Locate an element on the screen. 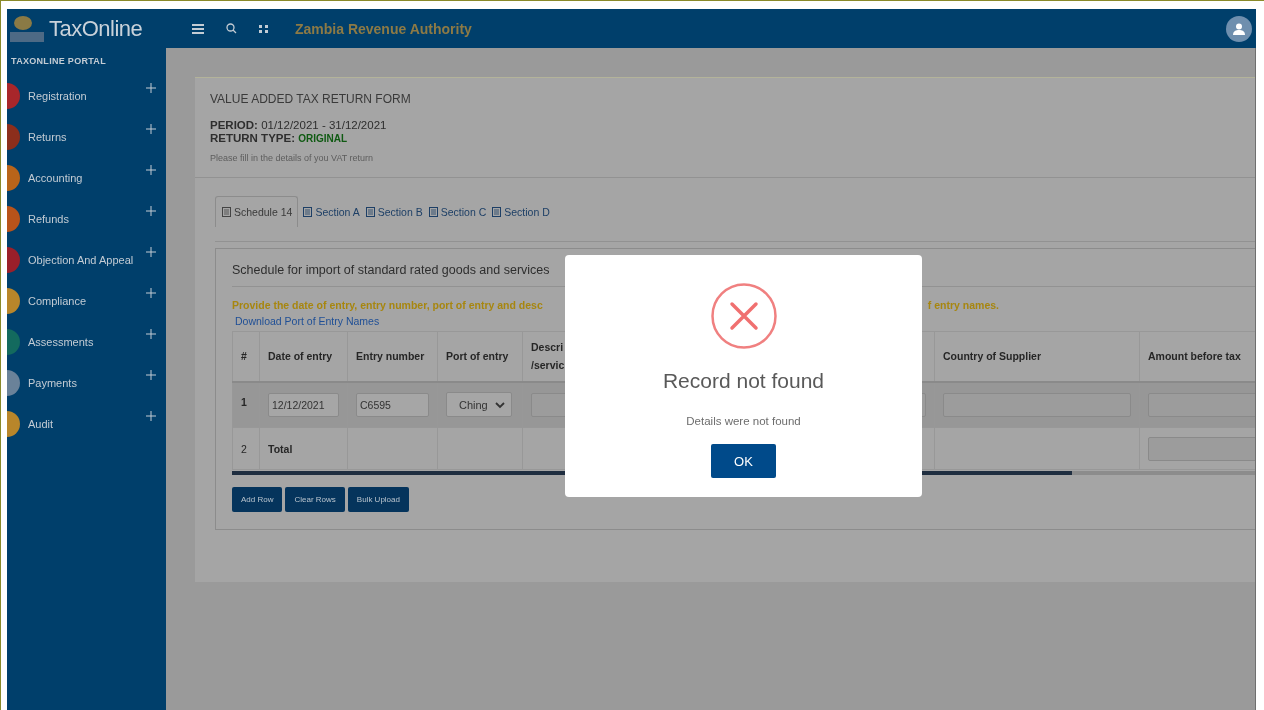 The image size is (1264, 710). user-avatar is located at coordinates (1239, 28).